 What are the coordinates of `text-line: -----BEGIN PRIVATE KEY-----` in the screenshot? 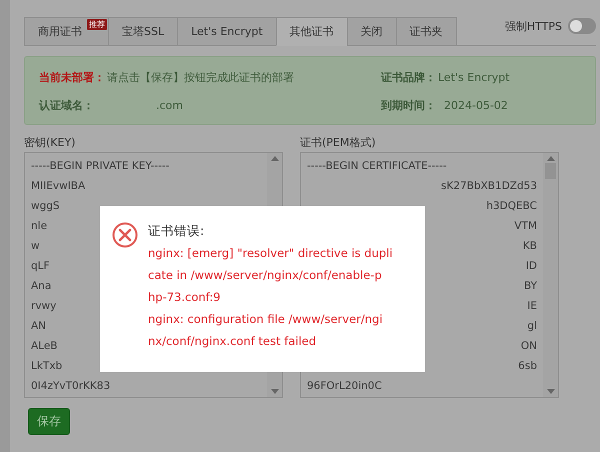 It's located at (100, 166).